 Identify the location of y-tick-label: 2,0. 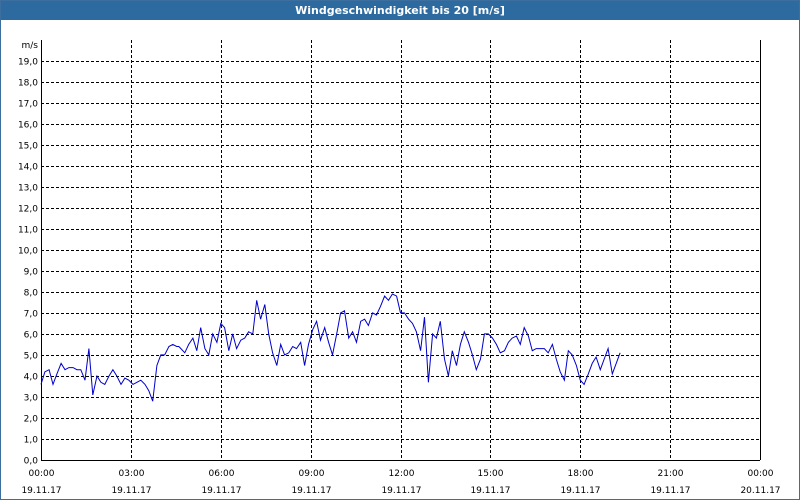
(31, 420).